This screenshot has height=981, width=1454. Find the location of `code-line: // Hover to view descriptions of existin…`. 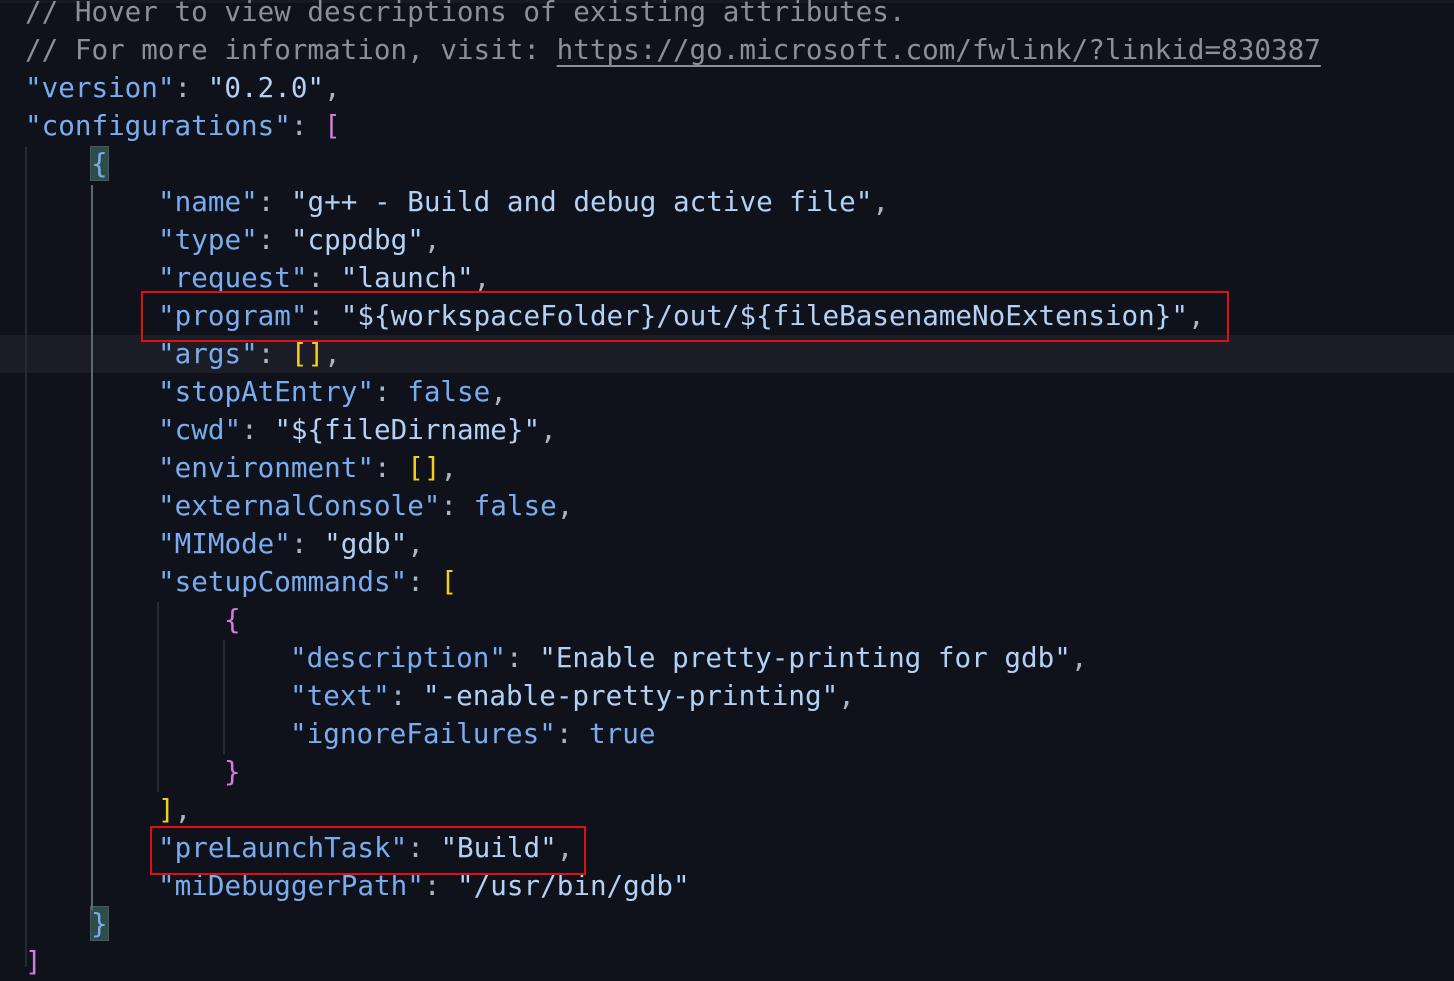

code-line: // Hover to view descriptions of existin… is located at coordinates (727, 15).